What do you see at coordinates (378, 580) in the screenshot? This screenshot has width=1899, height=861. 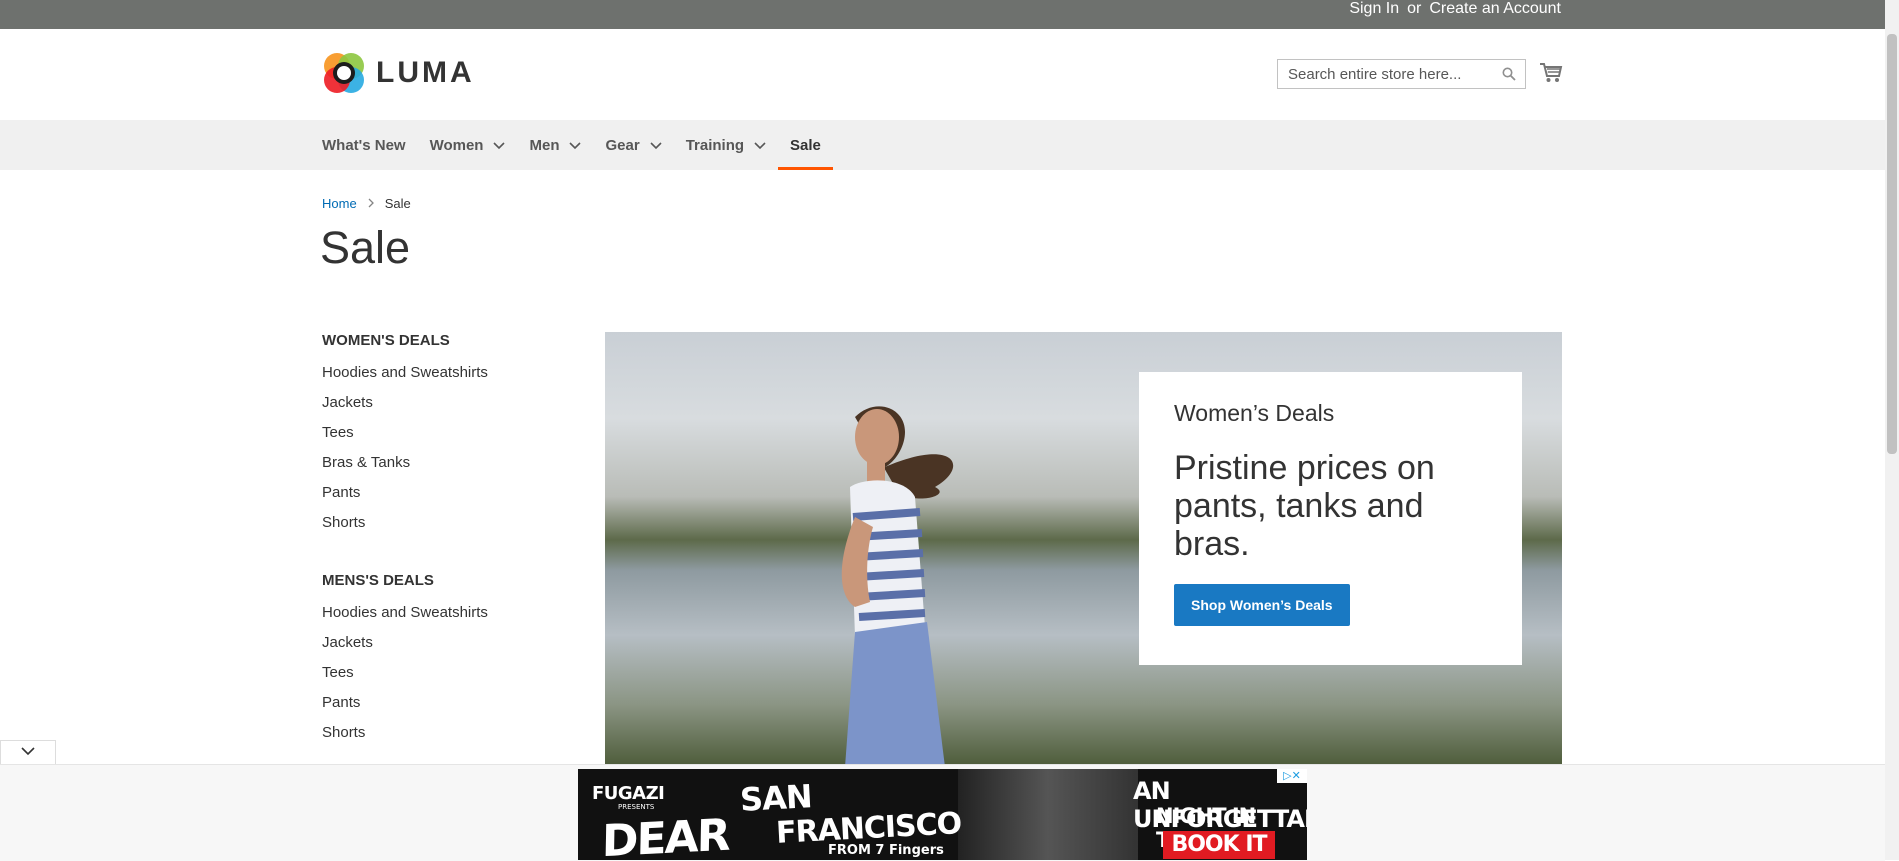 I see `mens-deals-heading: MENS'S DEALS` at bounding box center [378, 580].